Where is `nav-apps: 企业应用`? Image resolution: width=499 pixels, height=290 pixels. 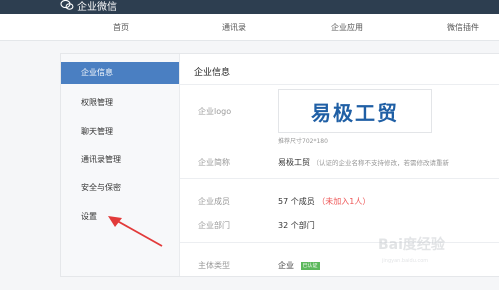 nav-apps: 企业应用 is located at coordinates (347, 27).